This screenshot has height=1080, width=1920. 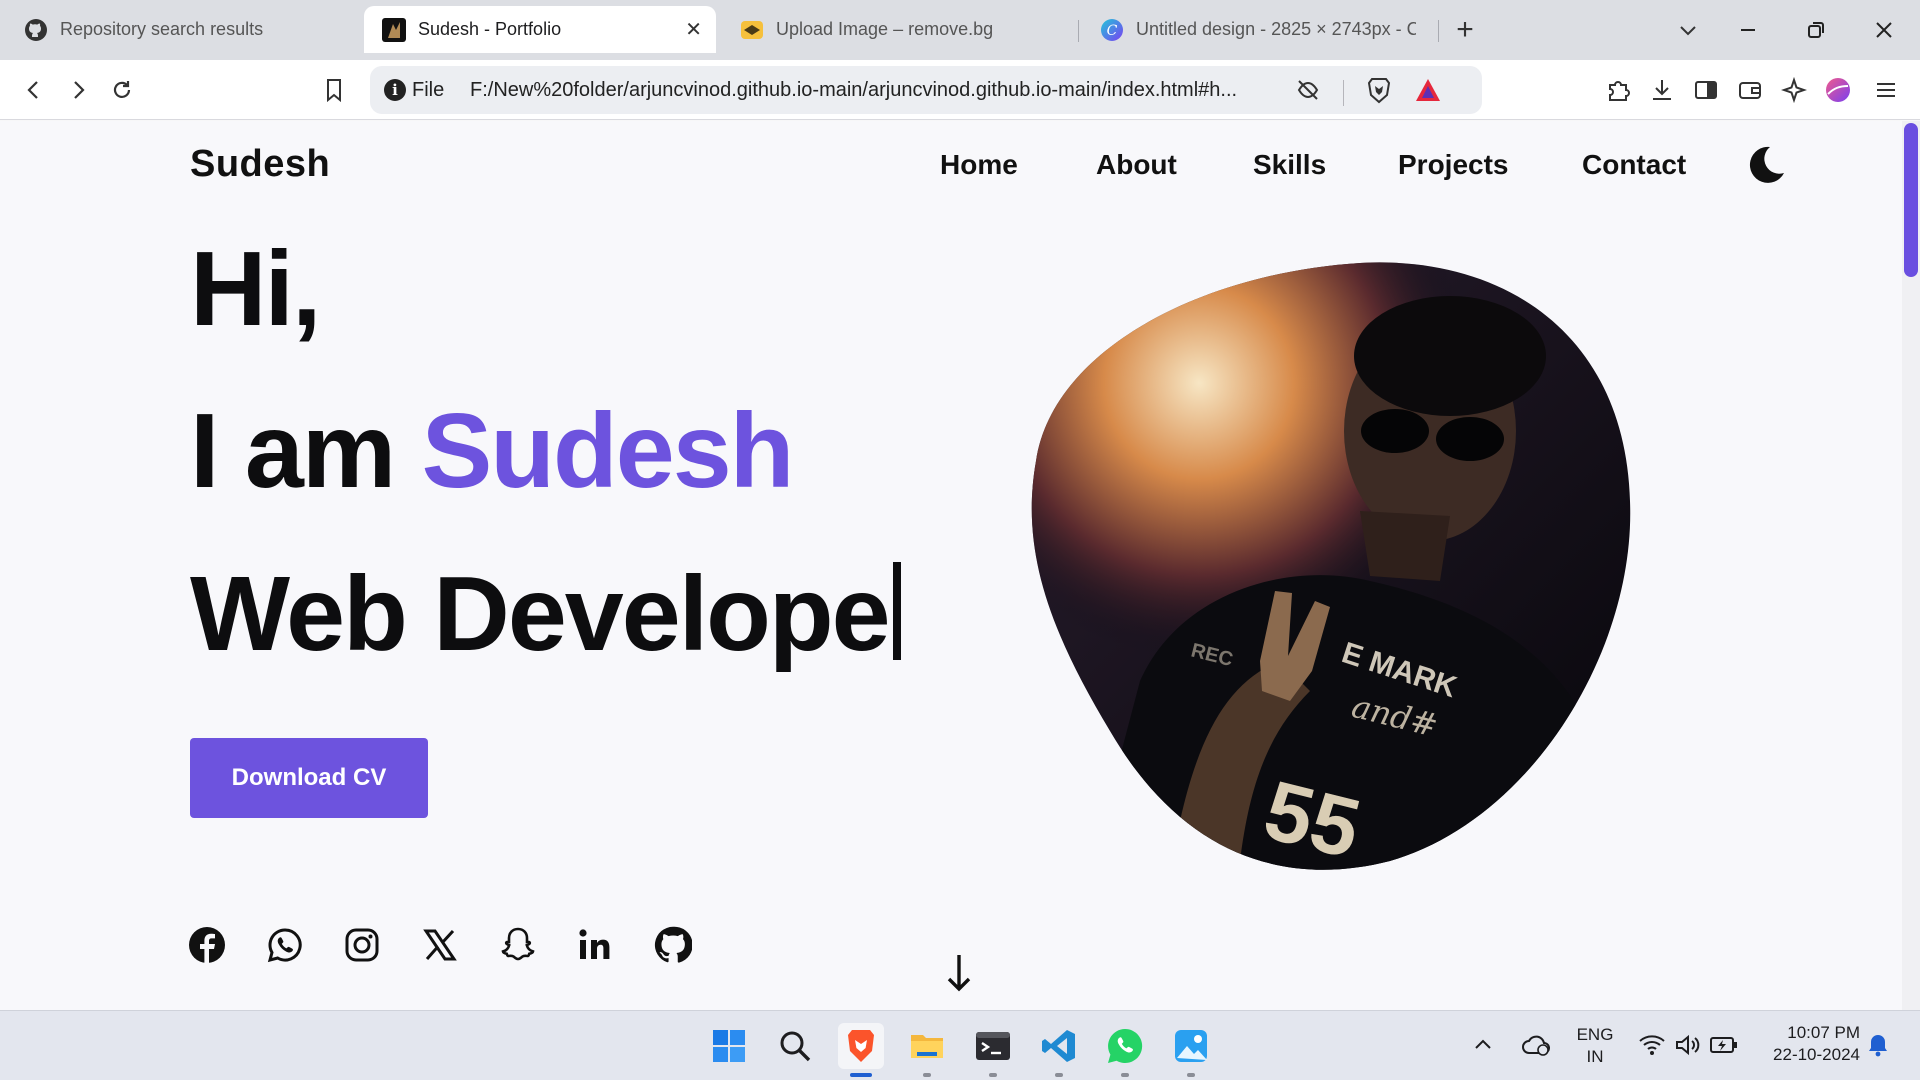 I want to click on hero-intro: I am Sudesh, so click(x=492, y=451).